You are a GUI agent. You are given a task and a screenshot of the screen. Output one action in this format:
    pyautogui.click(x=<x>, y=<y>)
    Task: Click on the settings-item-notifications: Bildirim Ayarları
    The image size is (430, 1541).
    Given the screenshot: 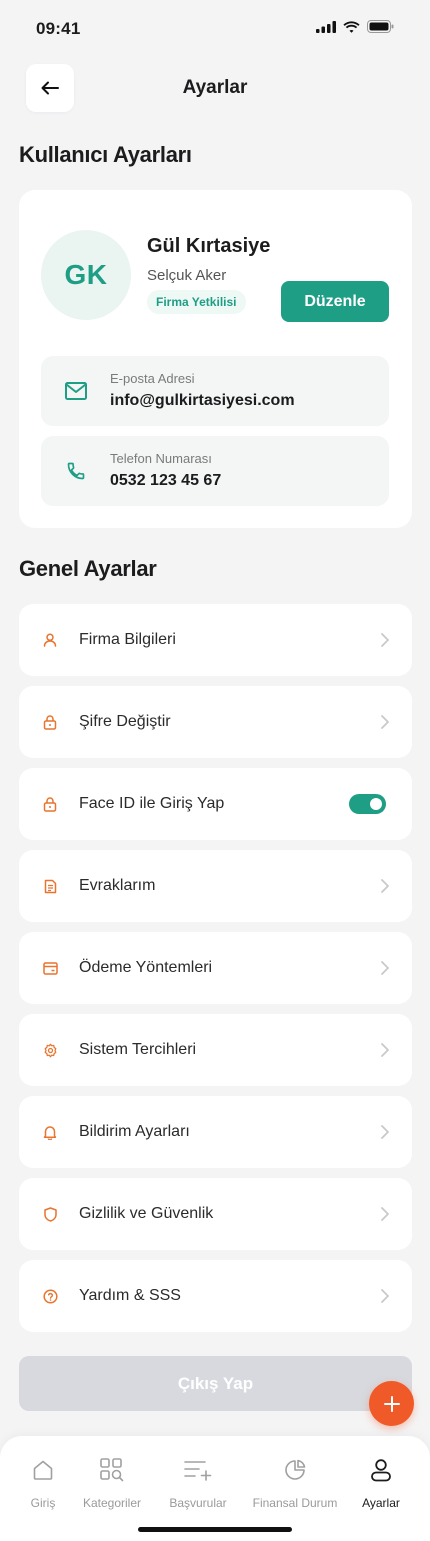 What is the action you would take?
    pyautogui.click(x=215, y=1132)
    